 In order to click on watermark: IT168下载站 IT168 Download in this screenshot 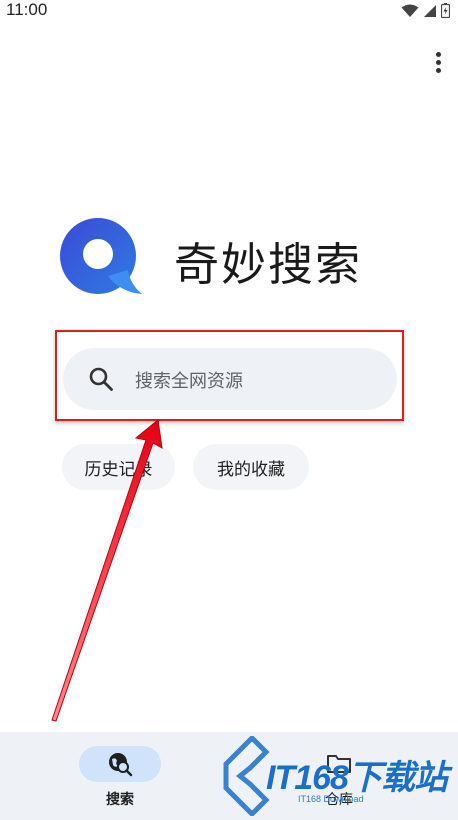, I will do `click(340, 776)`.